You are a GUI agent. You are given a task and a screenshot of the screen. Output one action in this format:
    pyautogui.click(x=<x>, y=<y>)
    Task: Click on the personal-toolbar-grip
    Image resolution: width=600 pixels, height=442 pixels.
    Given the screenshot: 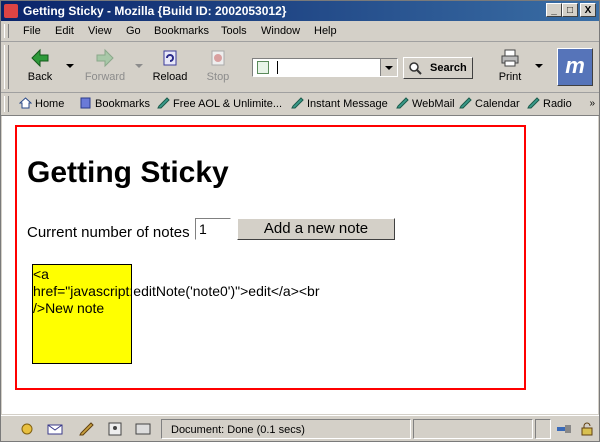 What is the action you would take?
    pyautogui.click(x=6, y=104)
    